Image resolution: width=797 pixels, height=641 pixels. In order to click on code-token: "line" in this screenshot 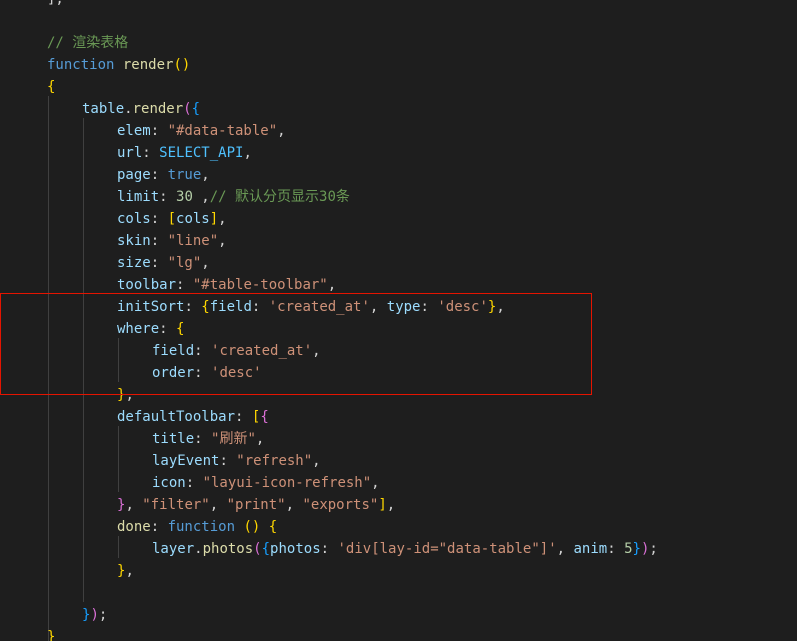, I will do `click(193, 241)`.